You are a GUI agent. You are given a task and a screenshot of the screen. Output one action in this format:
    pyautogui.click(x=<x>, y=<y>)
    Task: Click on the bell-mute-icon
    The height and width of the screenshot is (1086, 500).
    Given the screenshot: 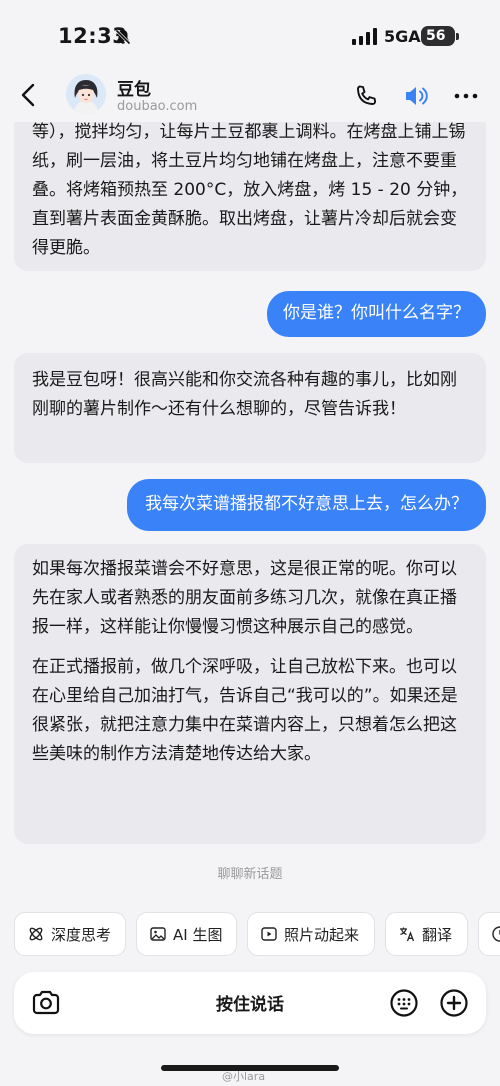 What is the action you would take?
    pyautogui.click(x=123, y=37)
    